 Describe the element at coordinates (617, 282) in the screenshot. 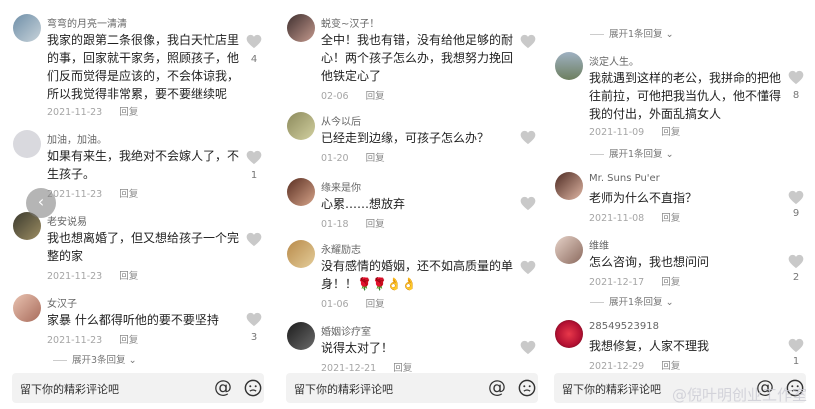

I see `comment-date: 2021-12-17` at that location.